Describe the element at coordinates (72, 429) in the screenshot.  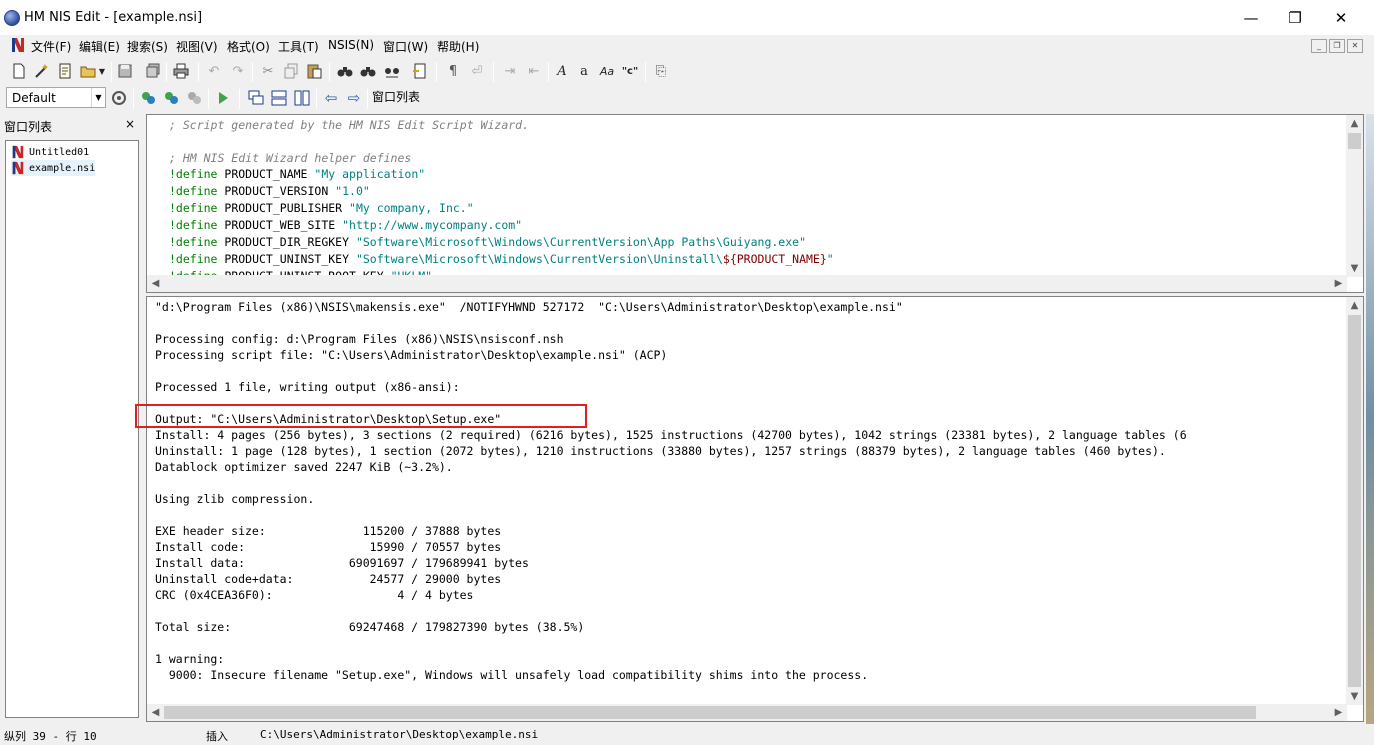
I see `window-list-panel: Untitled01 example.nsi` at that location.